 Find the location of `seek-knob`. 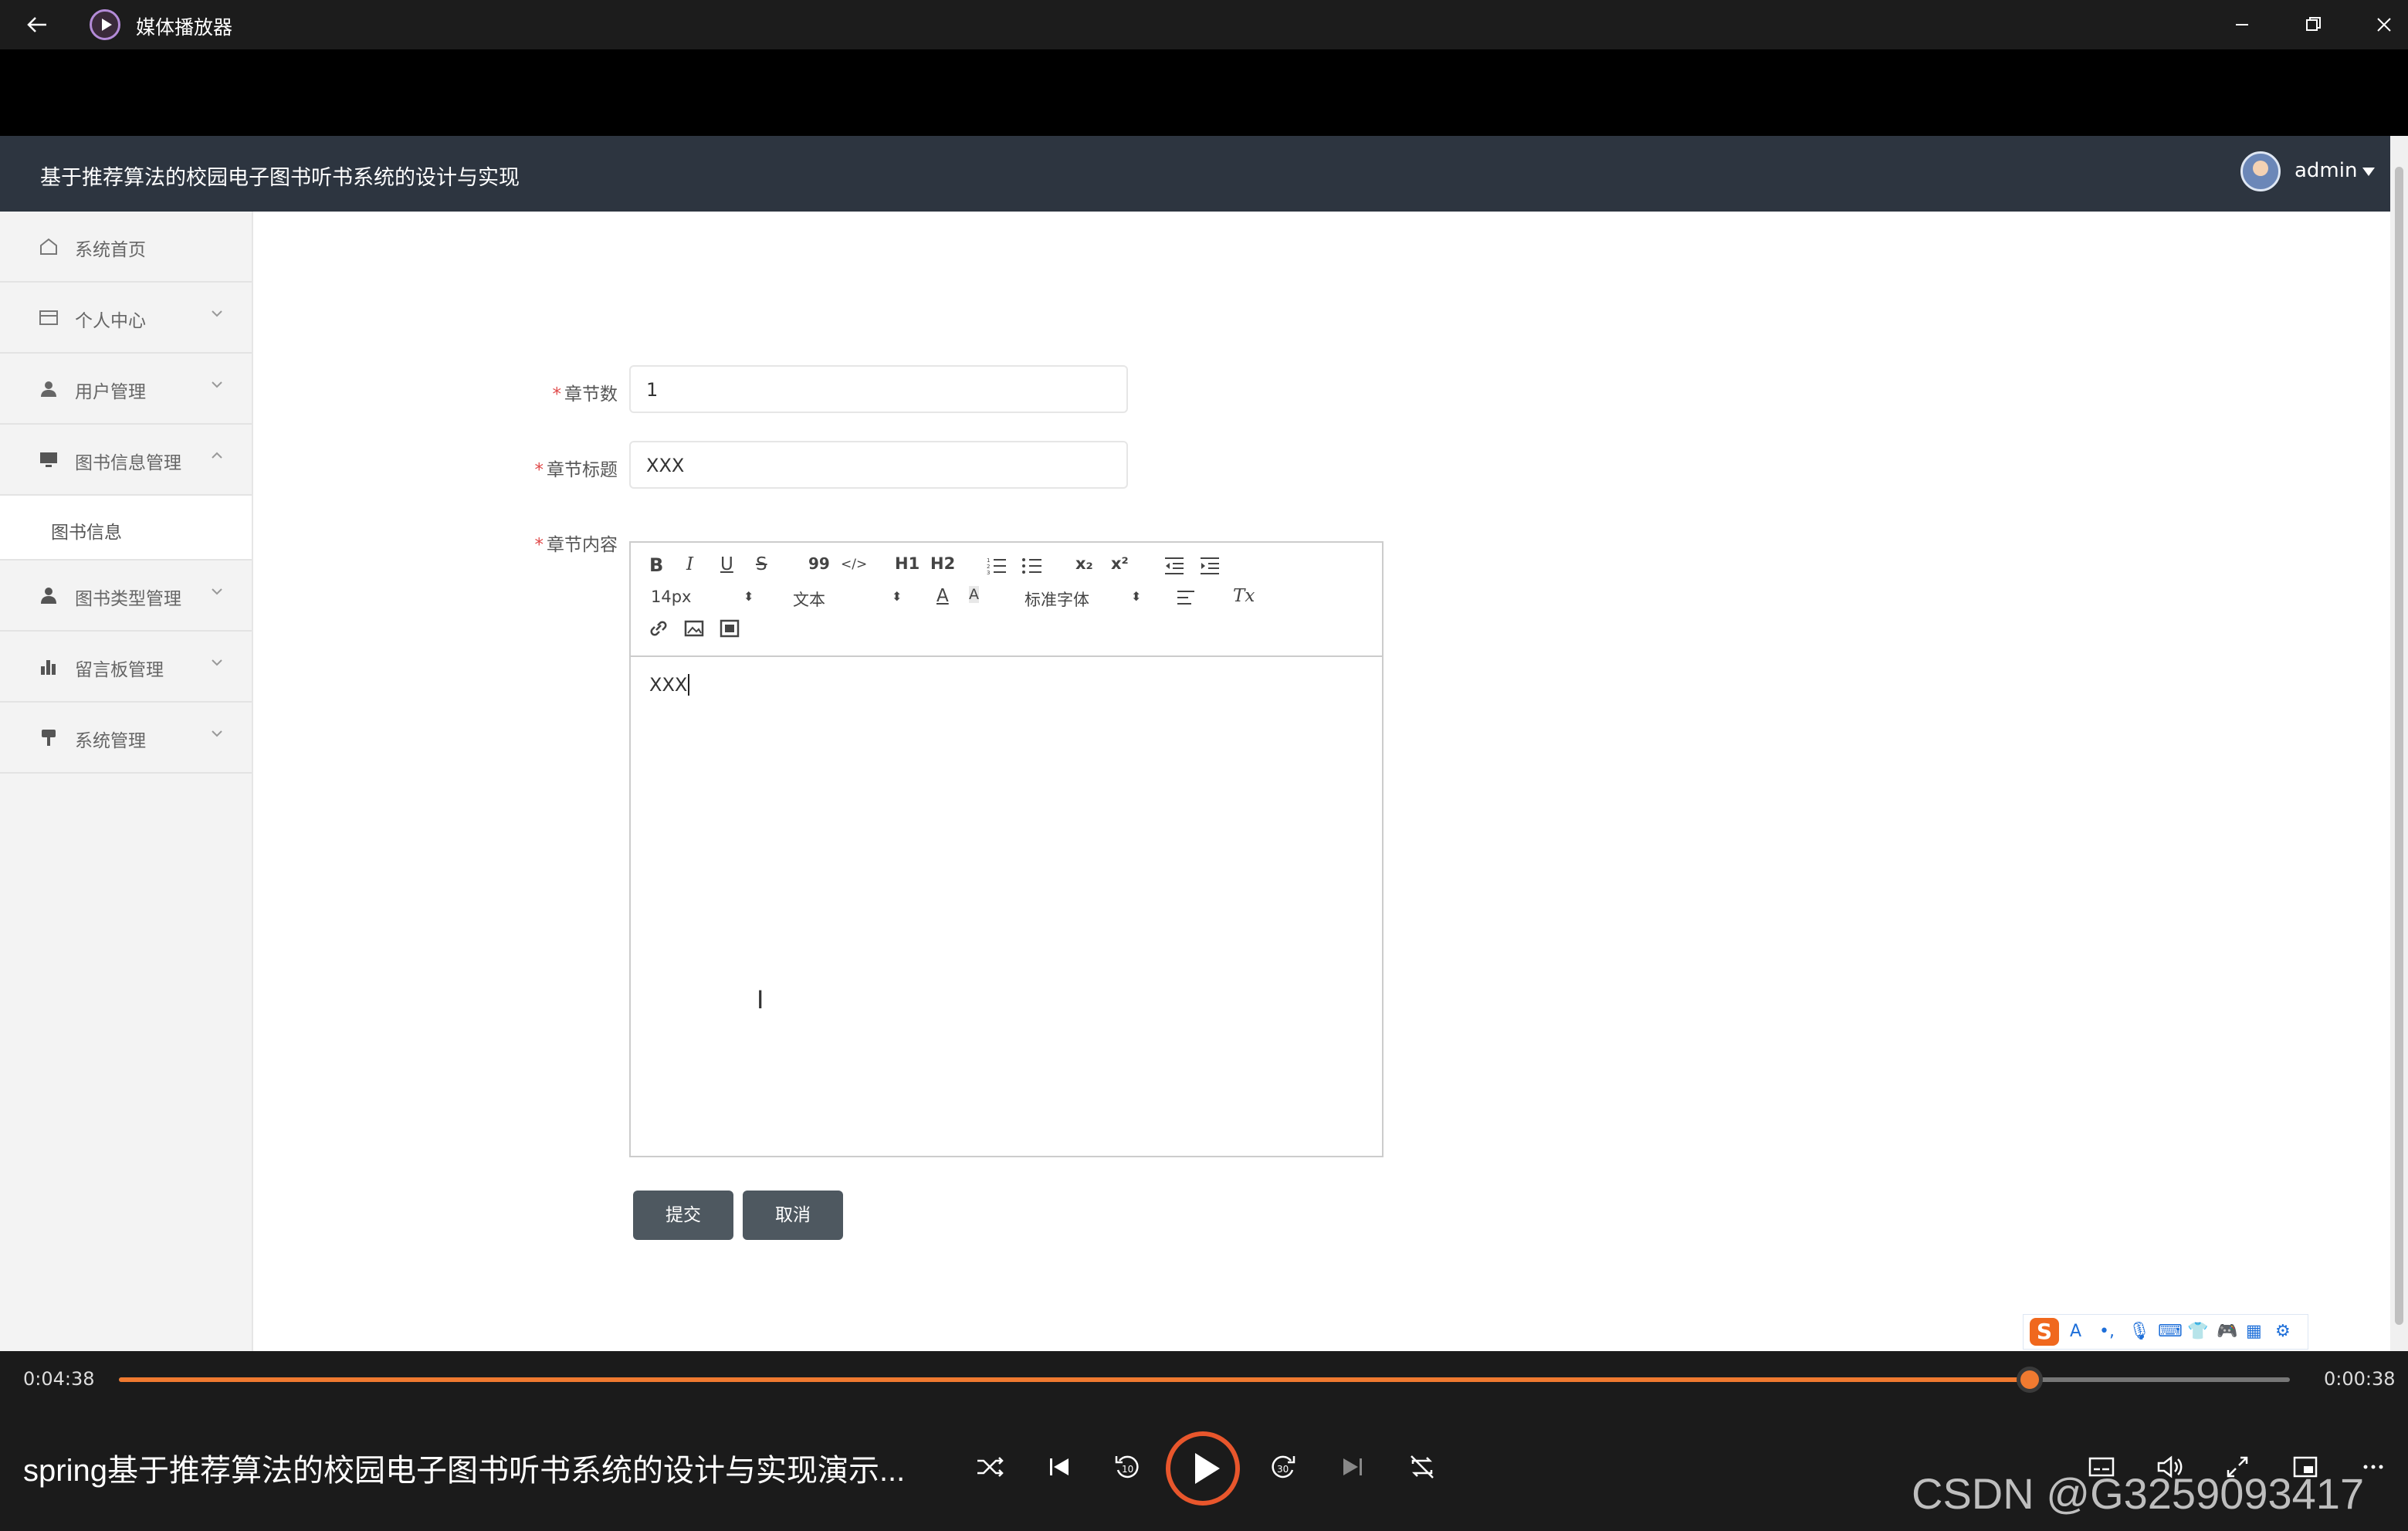

seek-knob is located at coordinates (2029, 1380).